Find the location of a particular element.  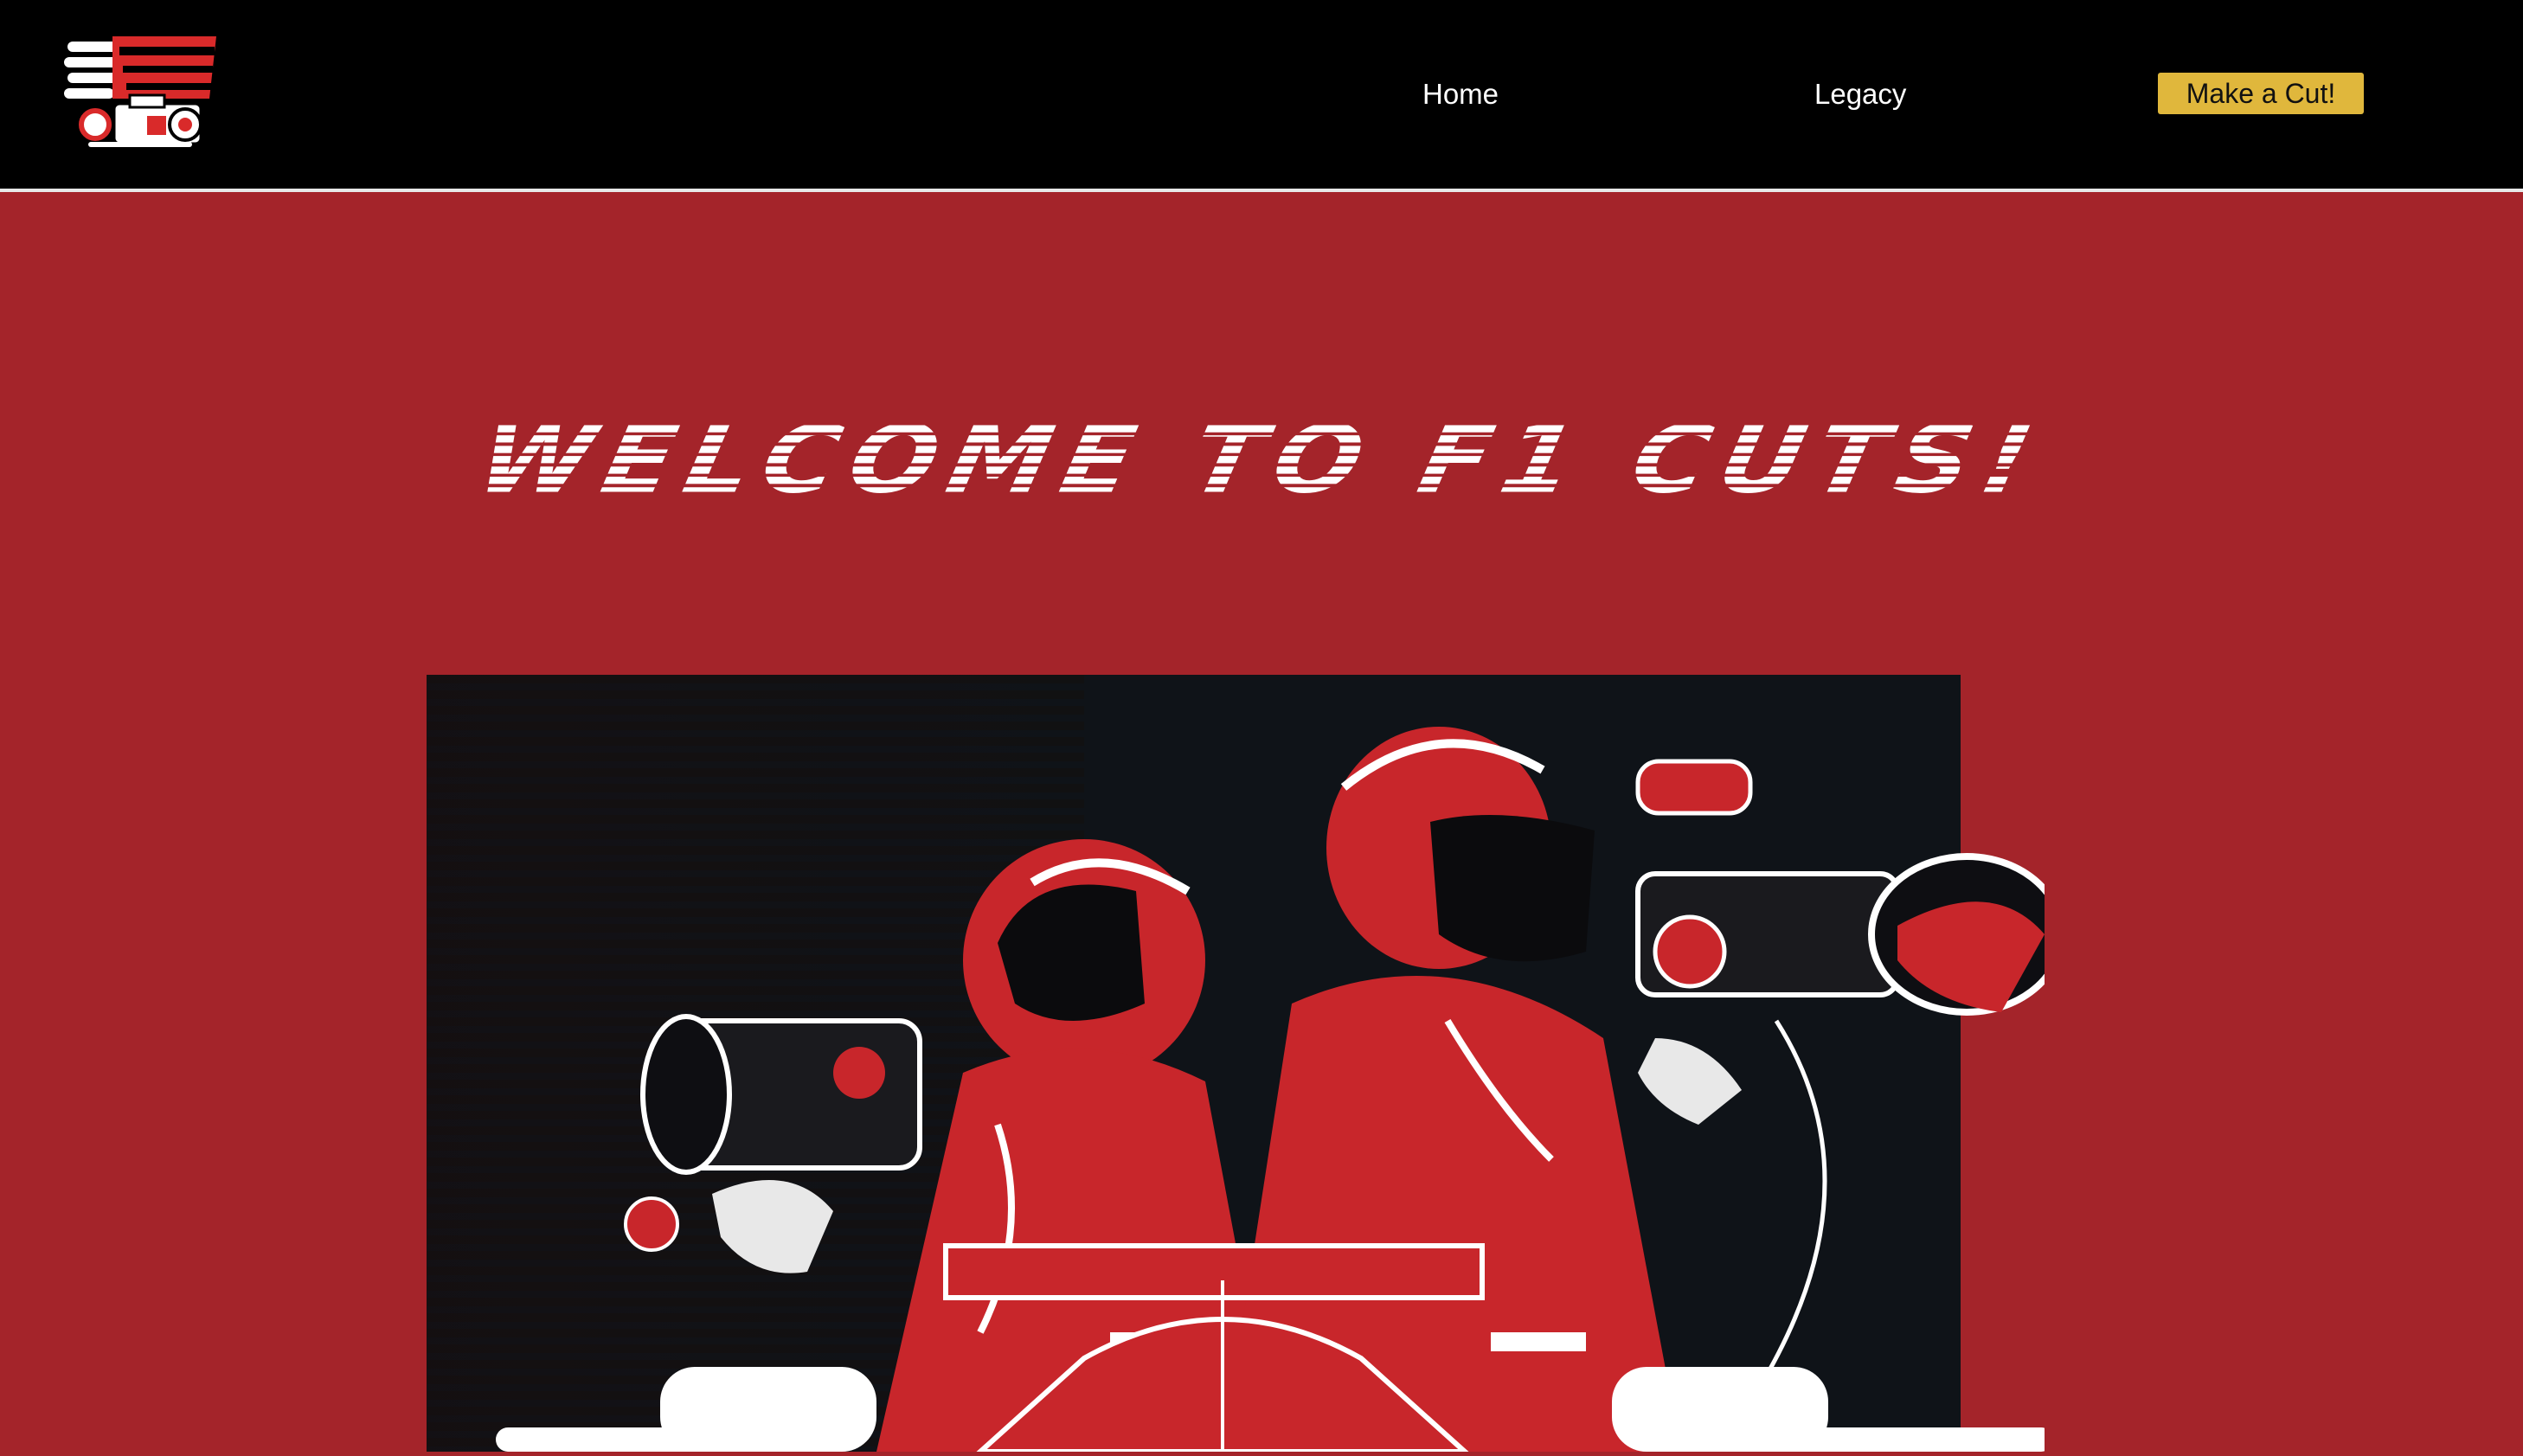

hero-title-text: Welcome to F1 Cuts! is located at coordinates (1261, 460).